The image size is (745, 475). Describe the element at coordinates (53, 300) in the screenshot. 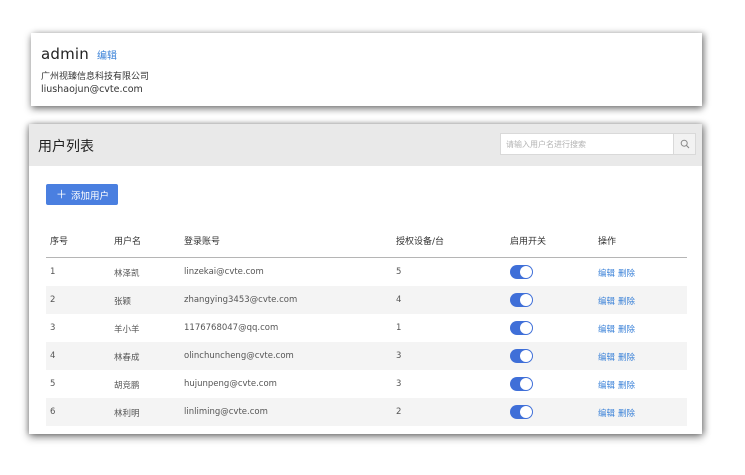

I see `cell-index: 2` at that location.